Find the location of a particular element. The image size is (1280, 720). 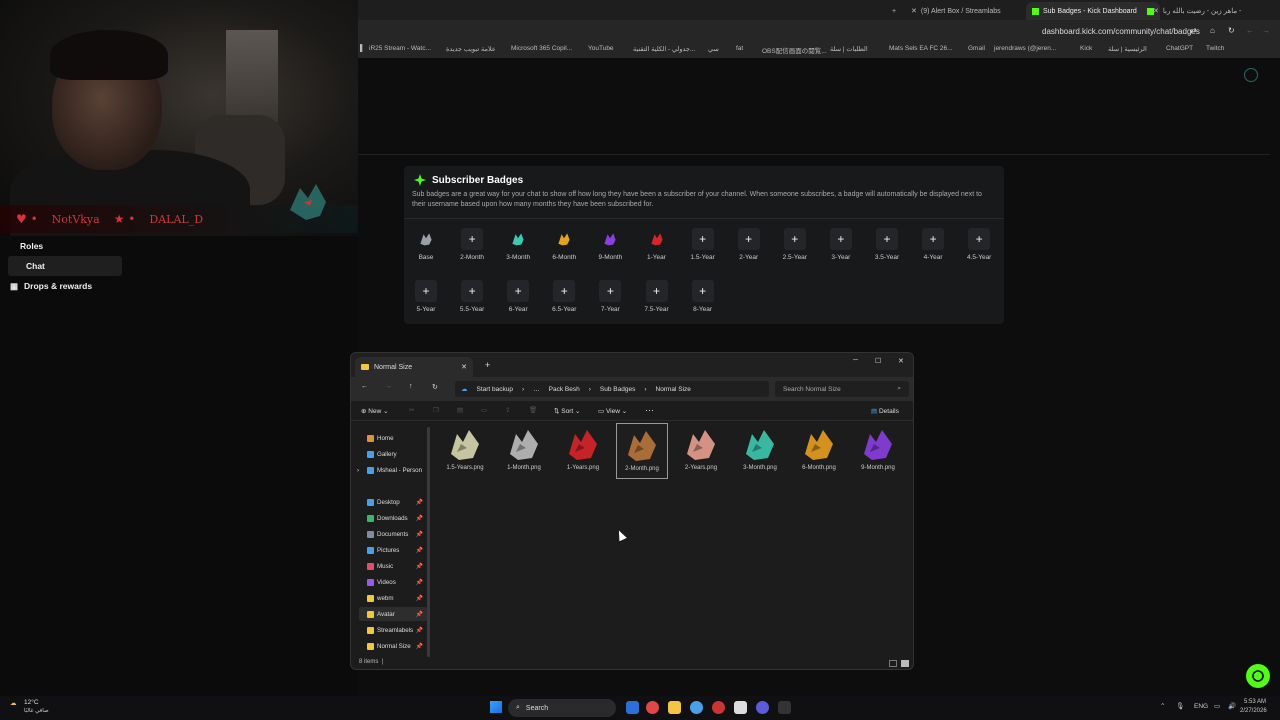

bookmark: YouTube is located at coordinates (601, 48).